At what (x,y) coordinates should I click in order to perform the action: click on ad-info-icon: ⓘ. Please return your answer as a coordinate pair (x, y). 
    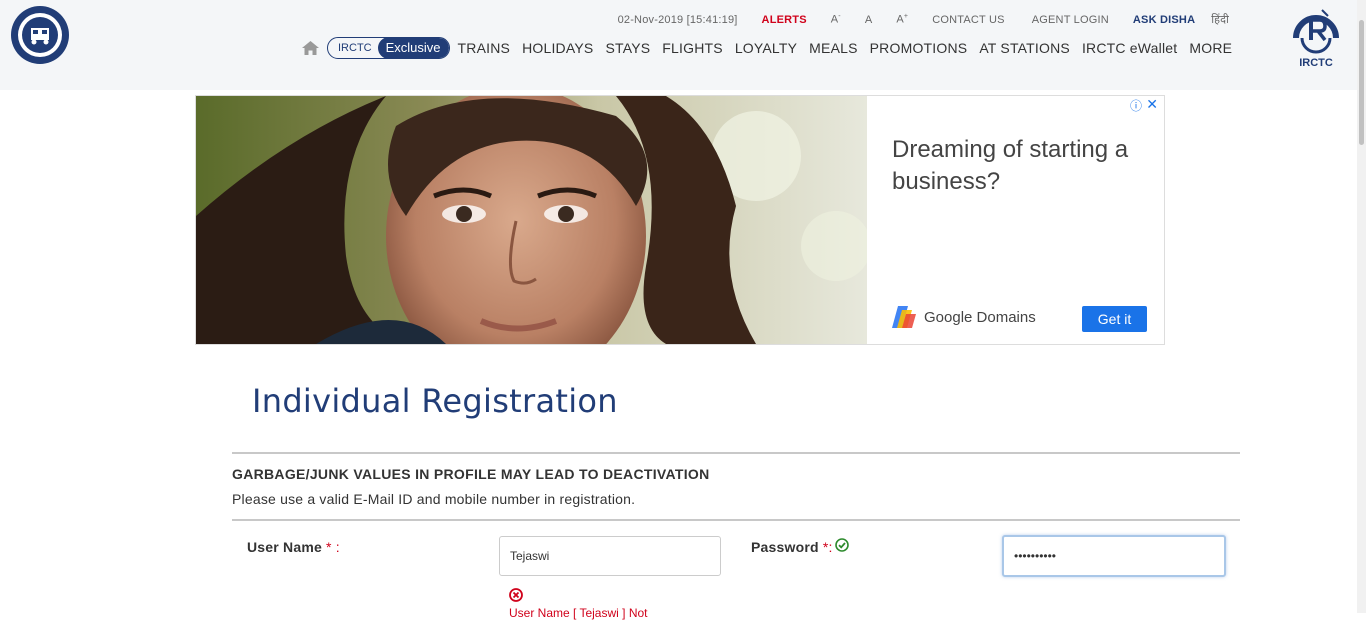
    Looking at the image, I should click on (1136, 105).